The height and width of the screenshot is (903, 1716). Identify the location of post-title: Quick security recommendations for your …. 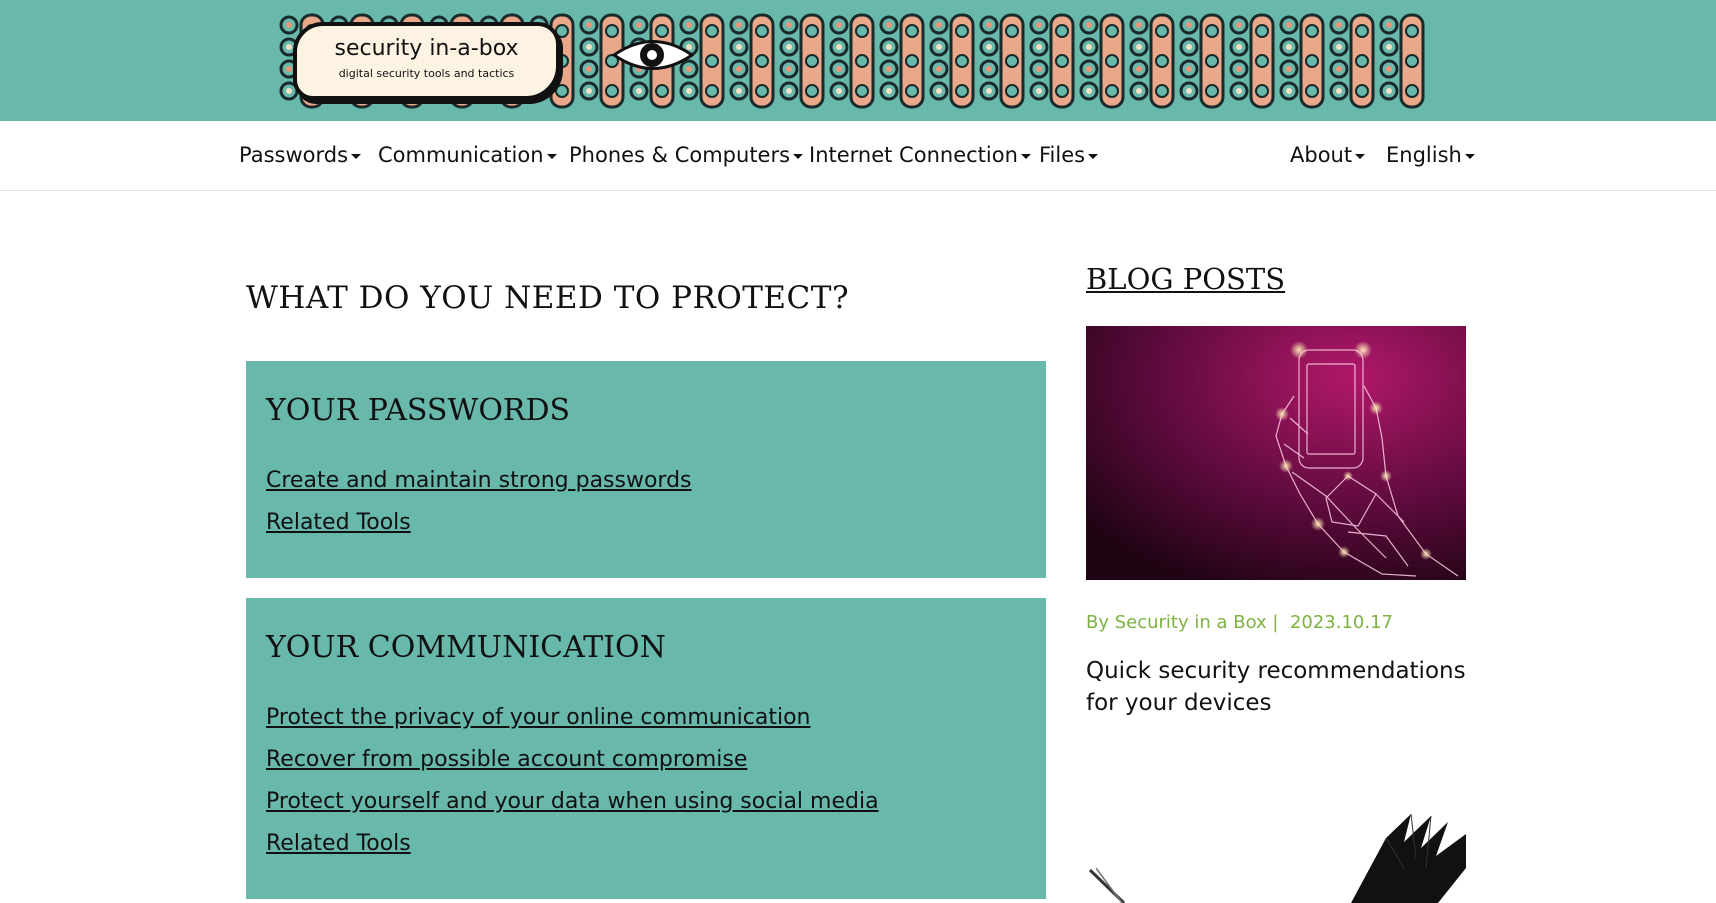
(1276, 687).